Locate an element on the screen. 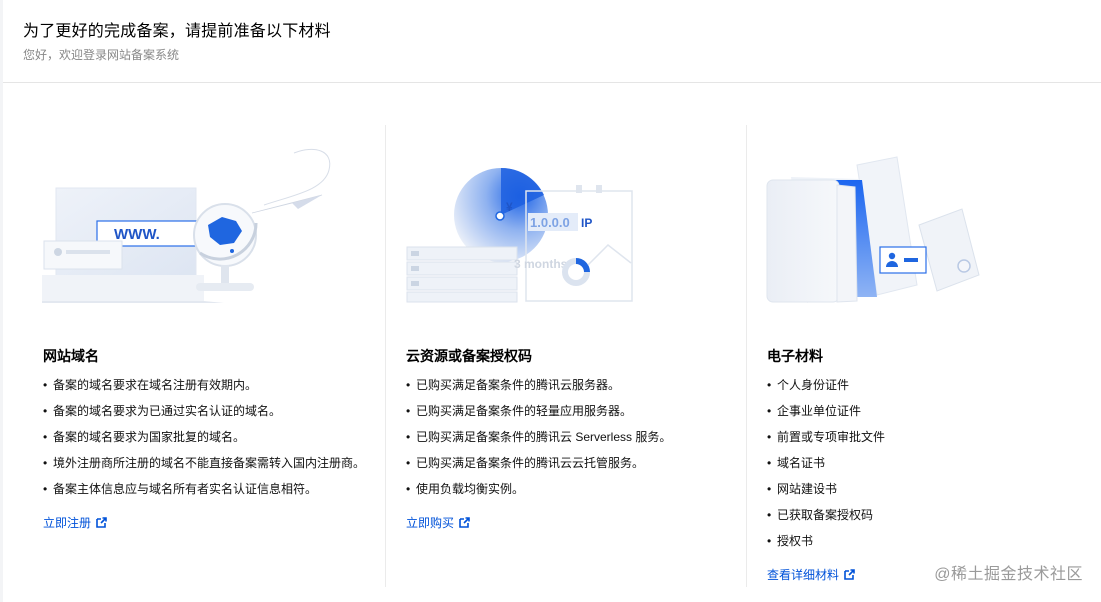 The image size is (1101, 602). list-item: • 前置或专项审批文件 is located at coordinates (826, 437).